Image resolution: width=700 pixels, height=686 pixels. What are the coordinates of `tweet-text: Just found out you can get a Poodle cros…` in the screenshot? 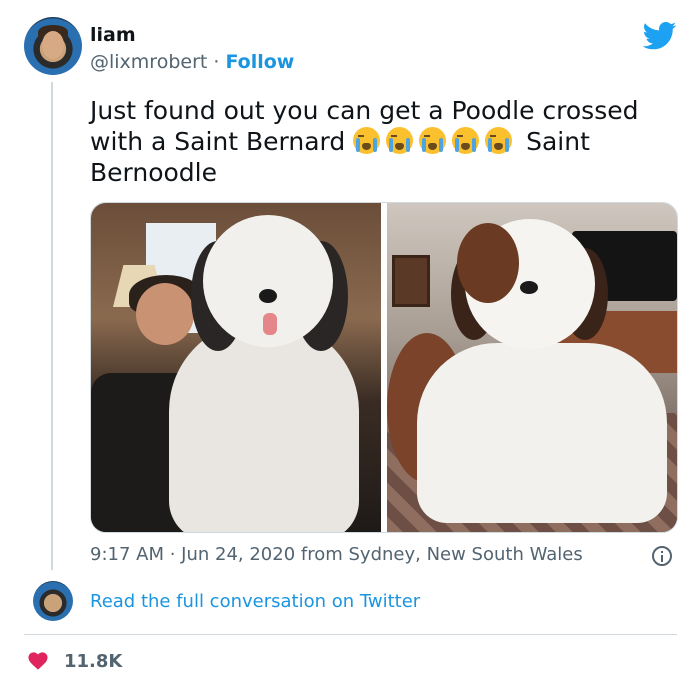 It's located at (375, 141).